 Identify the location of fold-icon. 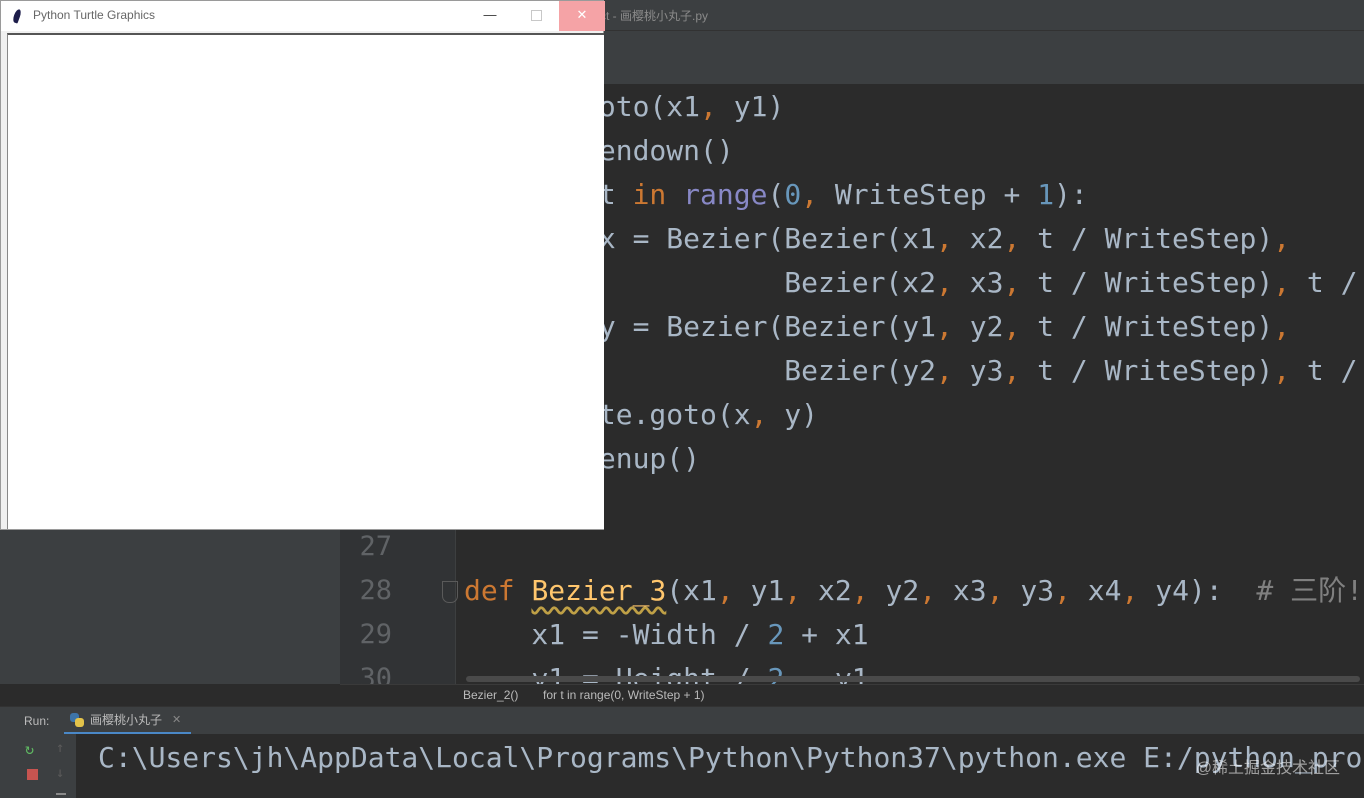
(450, 592).